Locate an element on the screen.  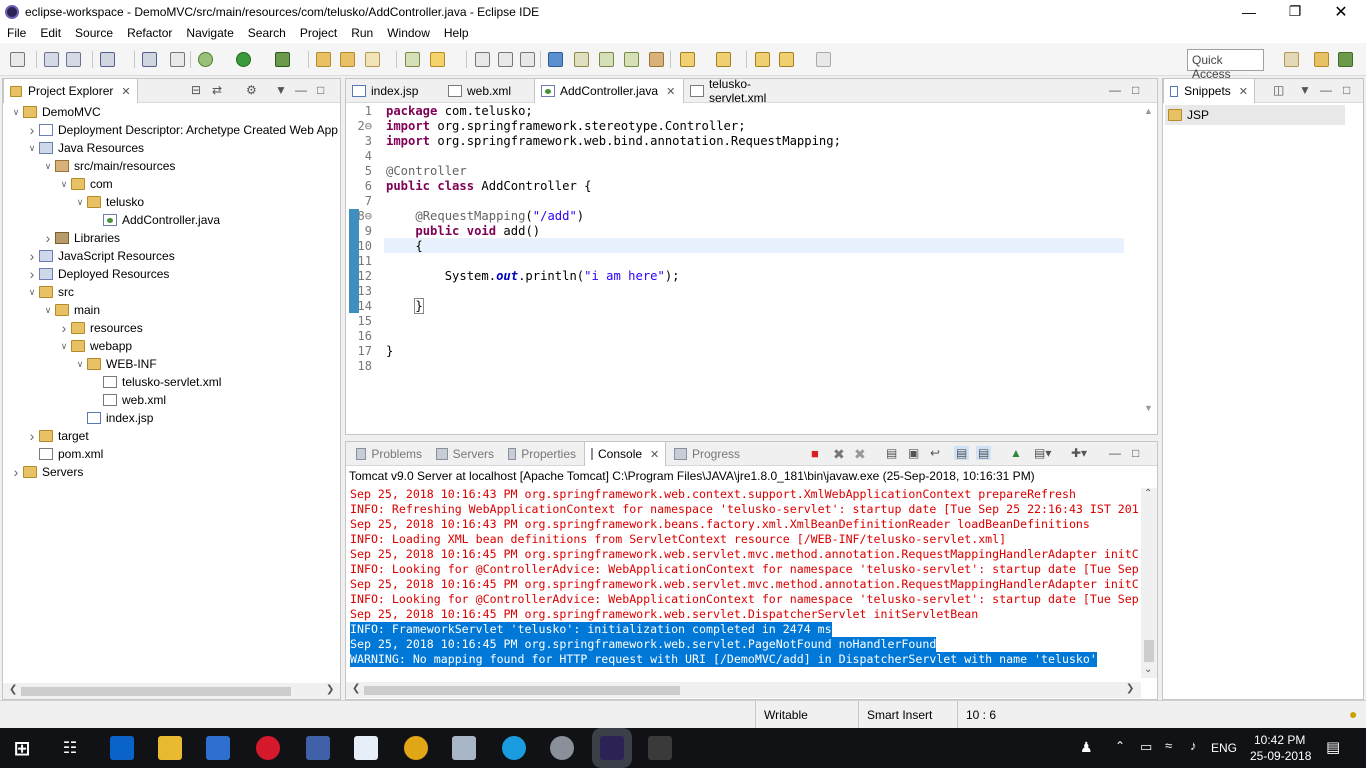
remove-launch-icon: ✖ is located at coordinates (839, 454).